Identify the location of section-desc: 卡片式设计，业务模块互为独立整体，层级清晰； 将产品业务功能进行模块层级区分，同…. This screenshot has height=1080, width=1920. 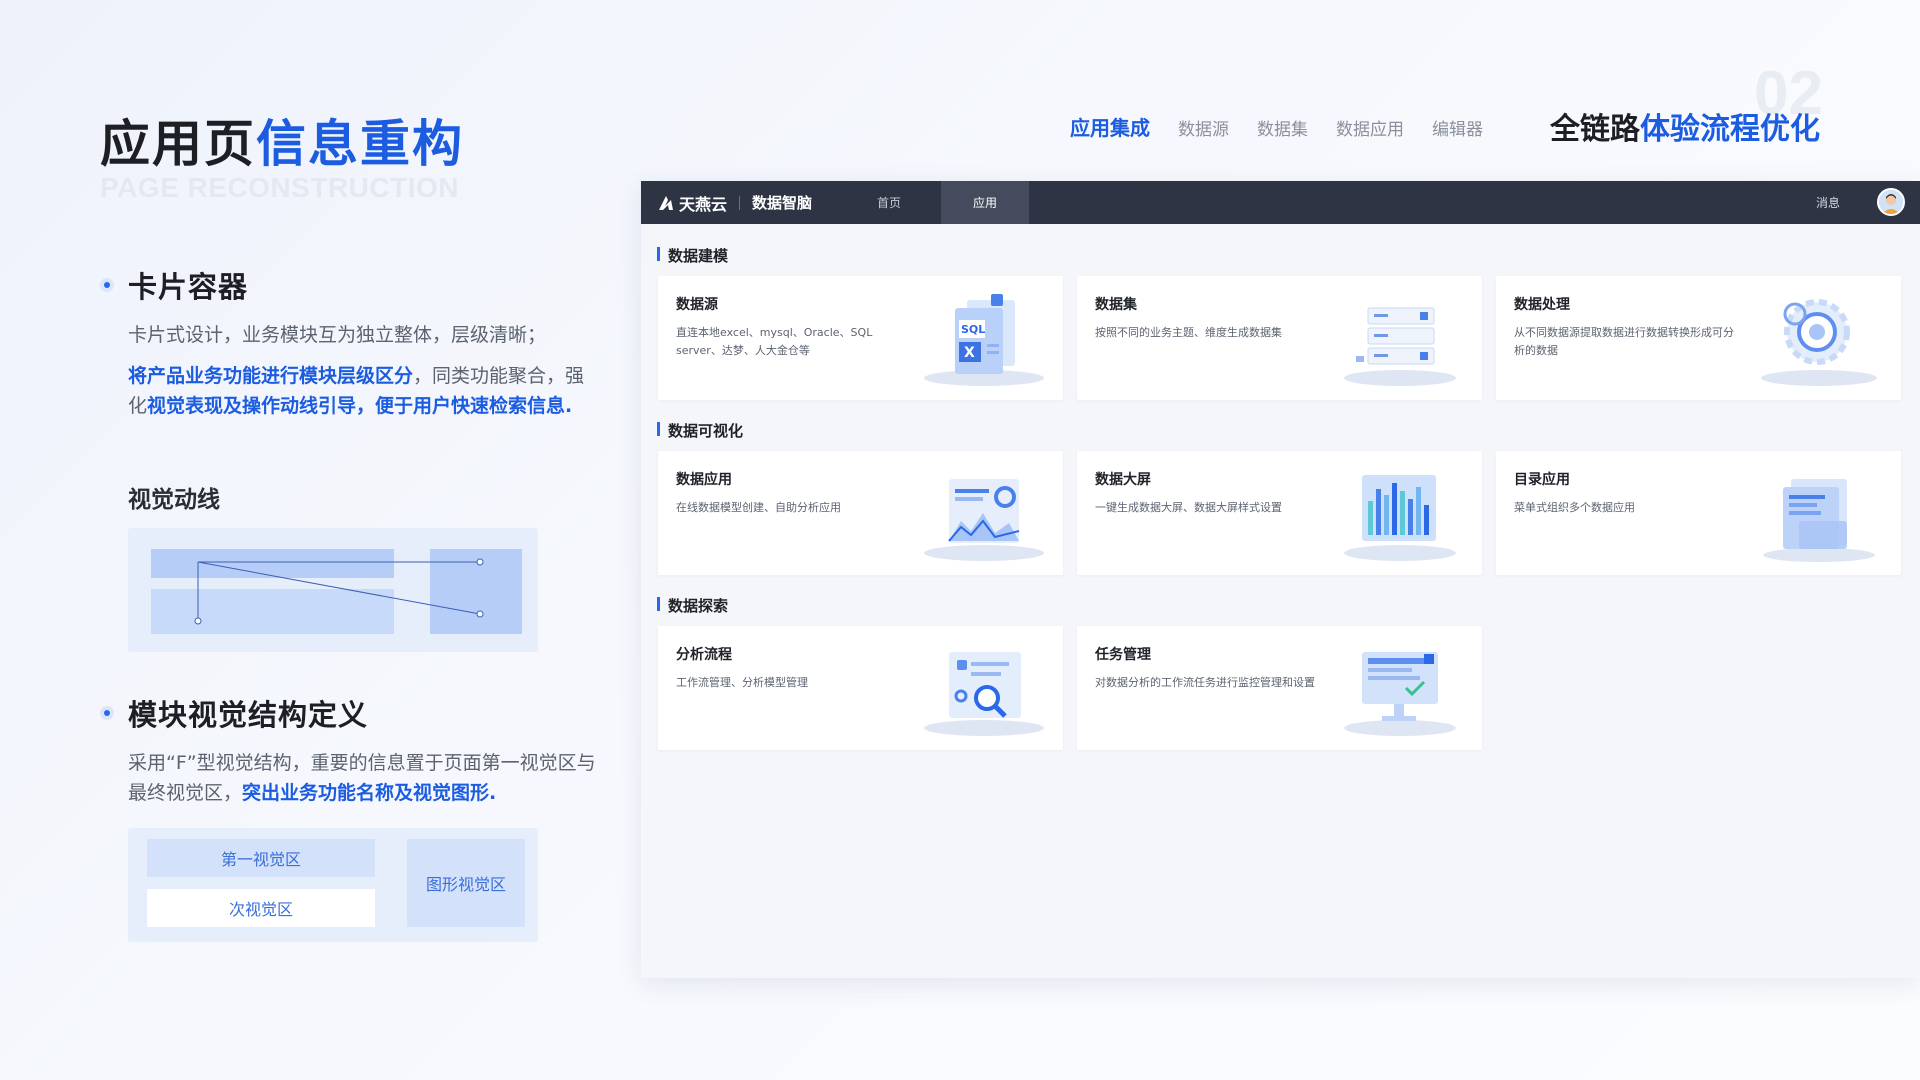
(363, 370).